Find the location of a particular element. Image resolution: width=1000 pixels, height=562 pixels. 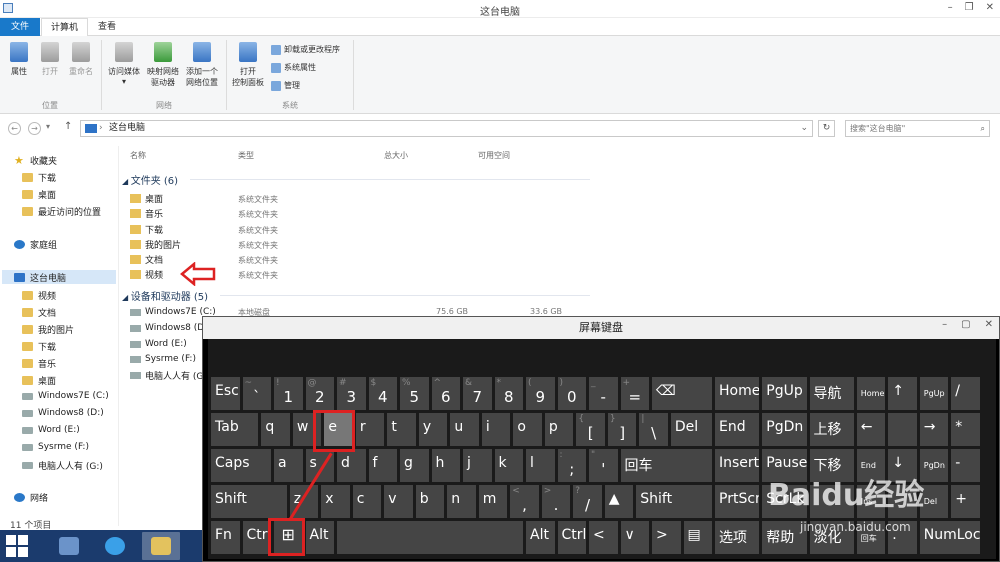

osk-key: ← is located at coordinates (871, 429).